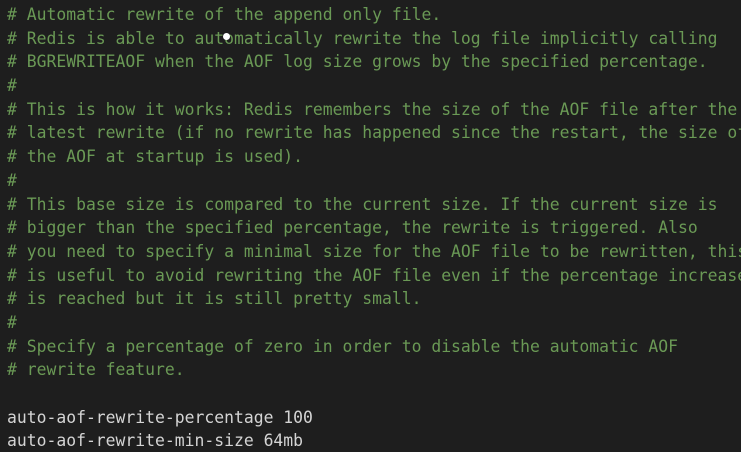 The image size is (741, 452). Describe the element at coordinates (374, 370) in the screenshot. I see `comment-line: # rewrite feature.` at that location.